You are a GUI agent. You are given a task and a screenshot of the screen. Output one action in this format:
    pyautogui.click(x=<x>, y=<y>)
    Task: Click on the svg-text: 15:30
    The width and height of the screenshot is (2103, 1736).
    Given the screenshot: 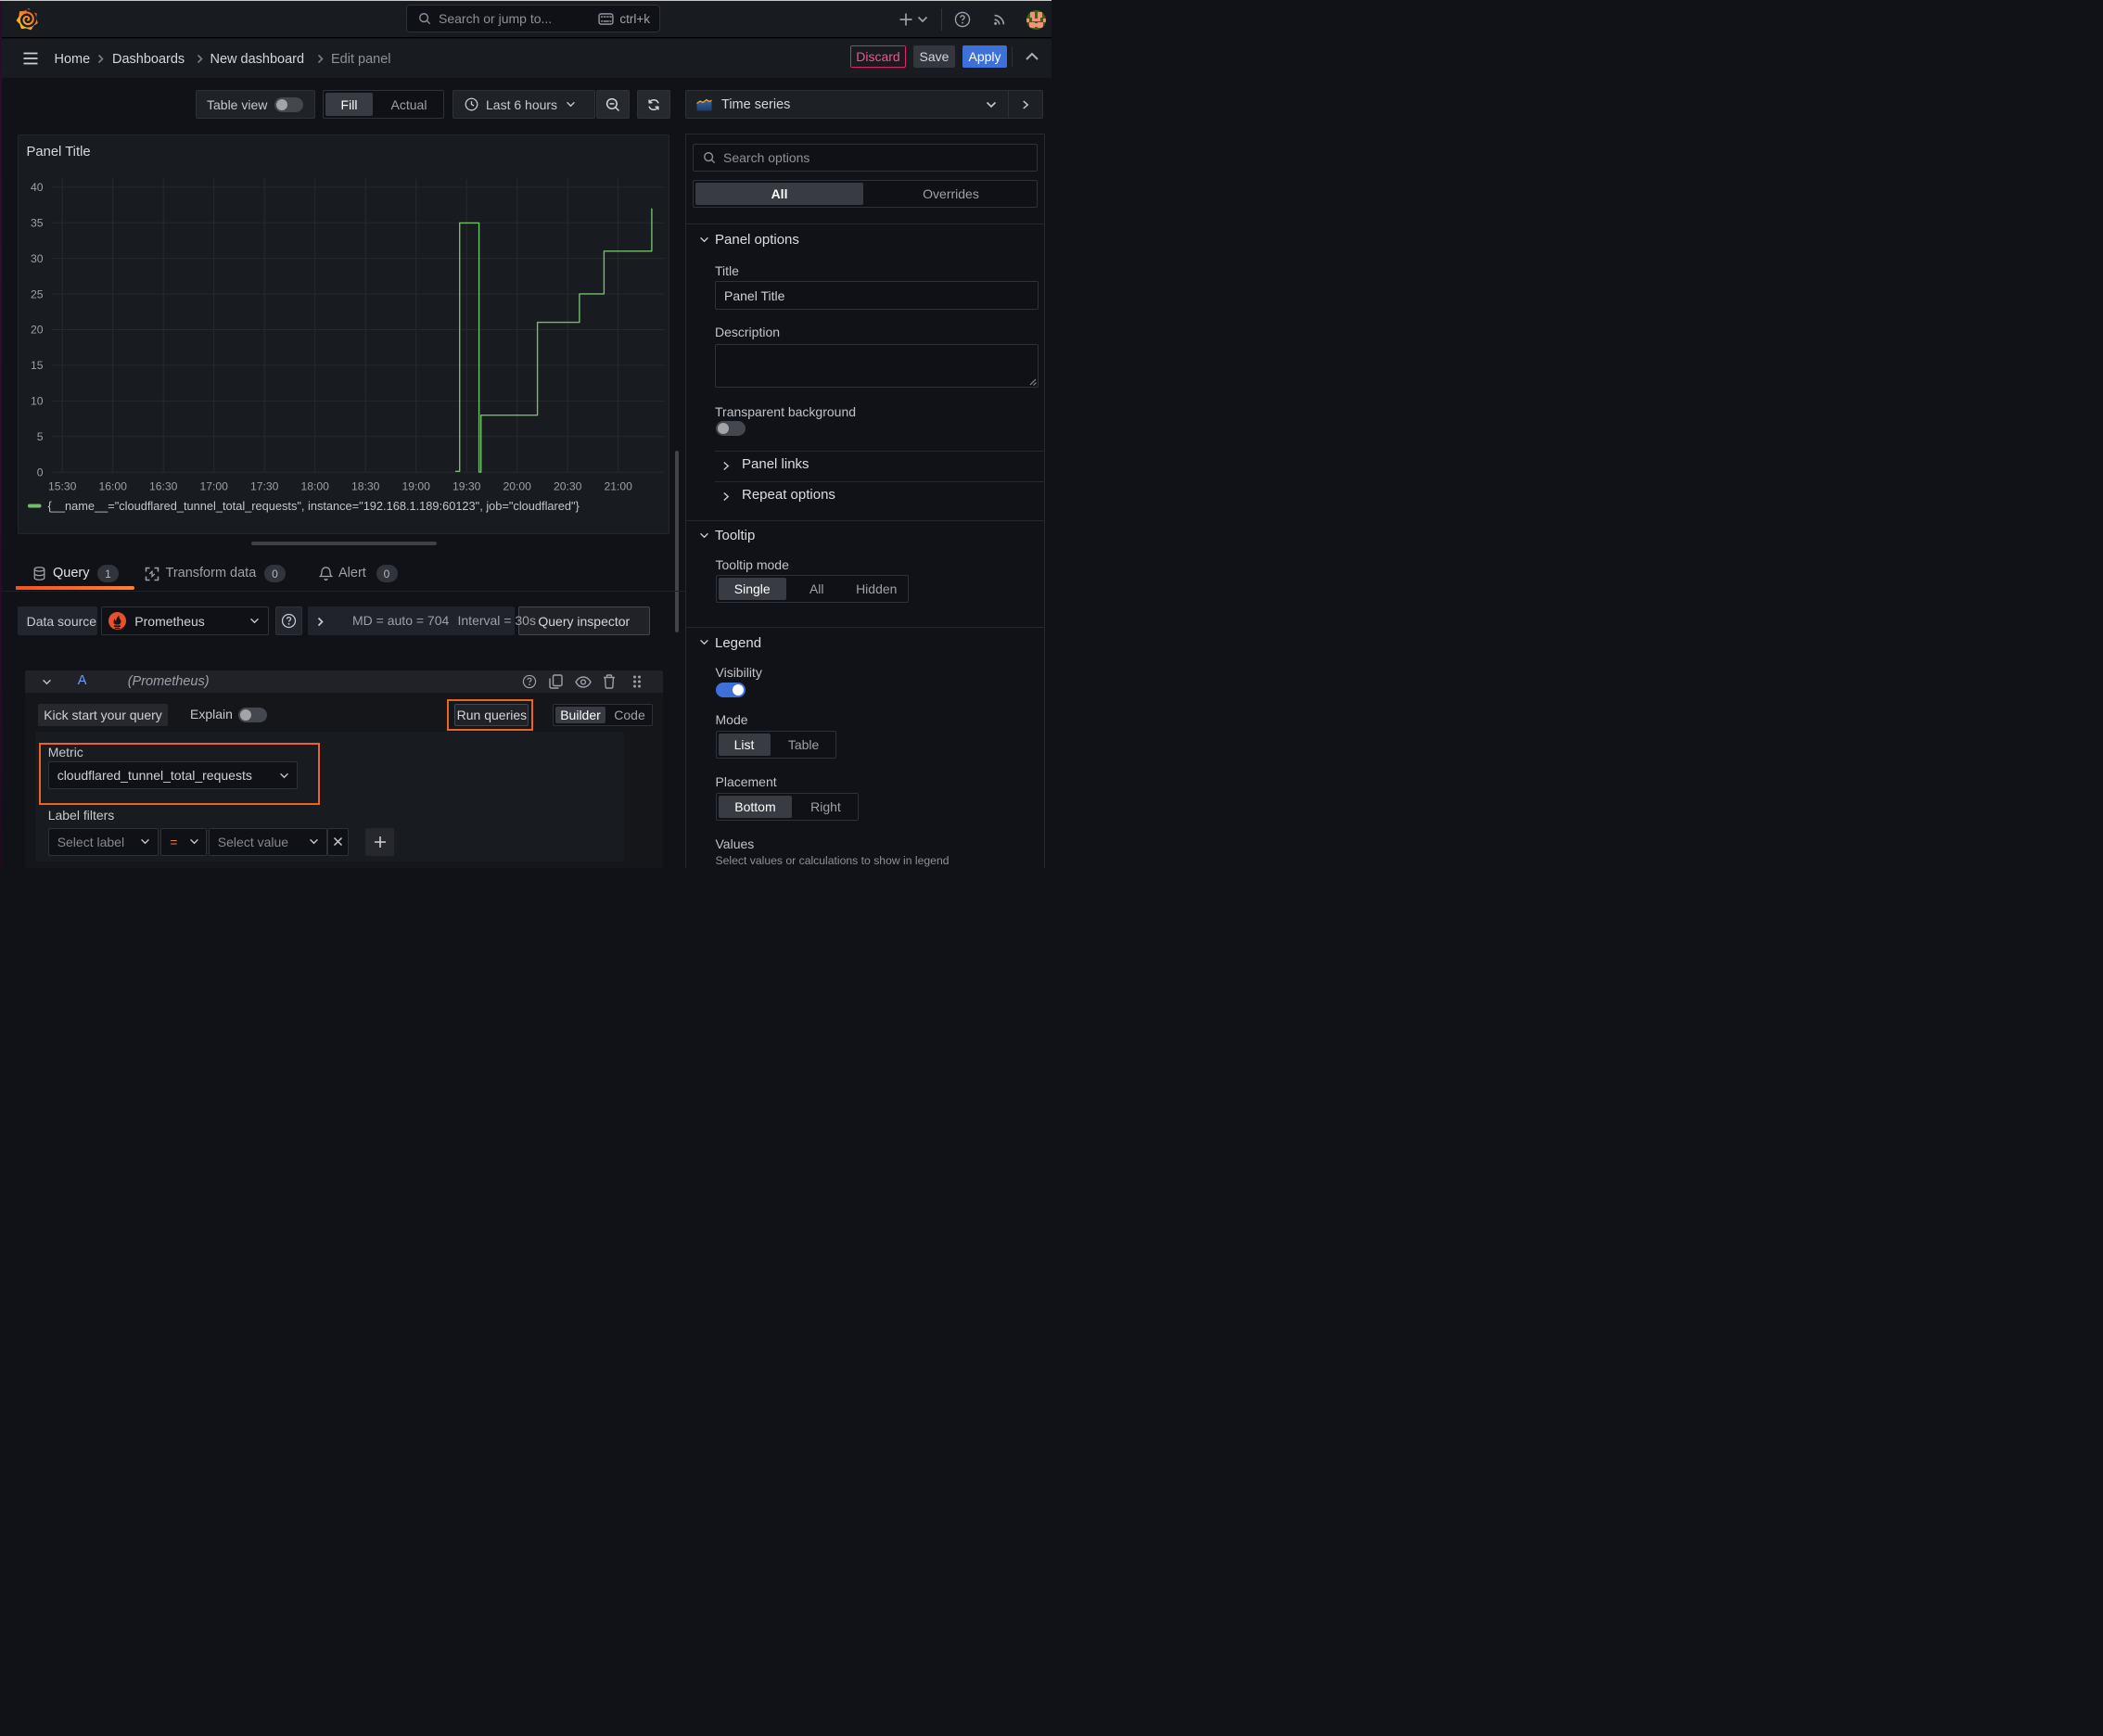 What is the action you would take?
    pyautogui.click(x=62, y=487)
    